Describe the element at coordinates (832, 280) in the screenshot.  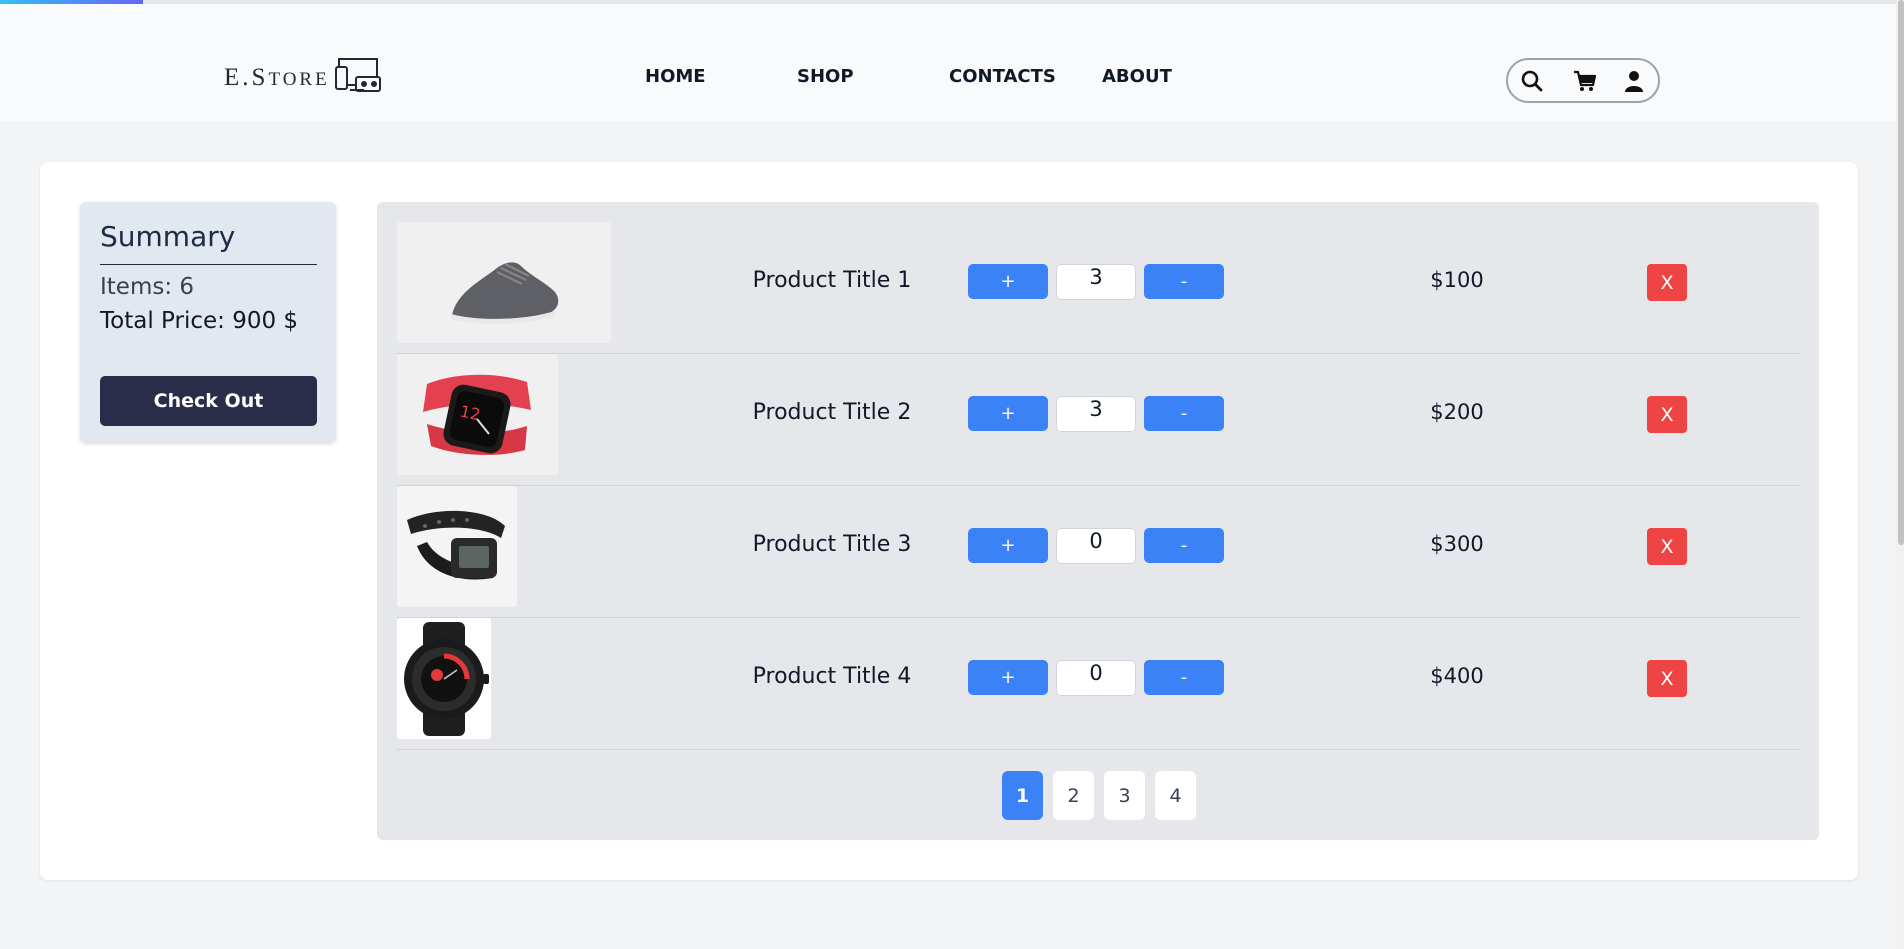
I see `product-title: Product Title 1` at that location.